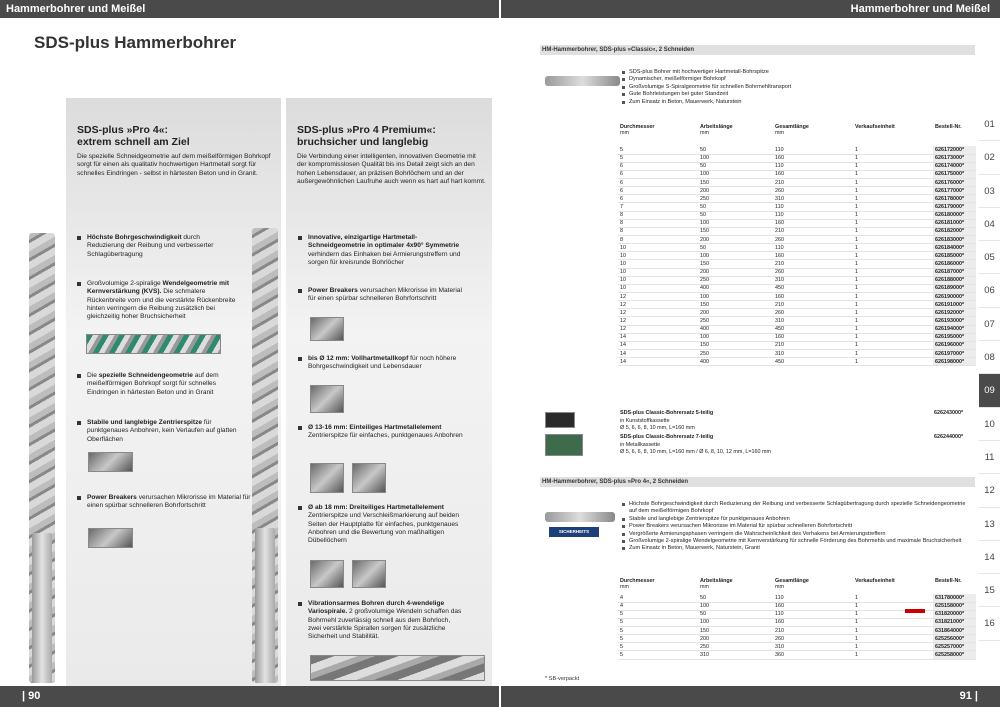  What do you see at coordinates (658, 606) in the screenshot?
I see `table-cell: 4` at bounding box center [658, 606].